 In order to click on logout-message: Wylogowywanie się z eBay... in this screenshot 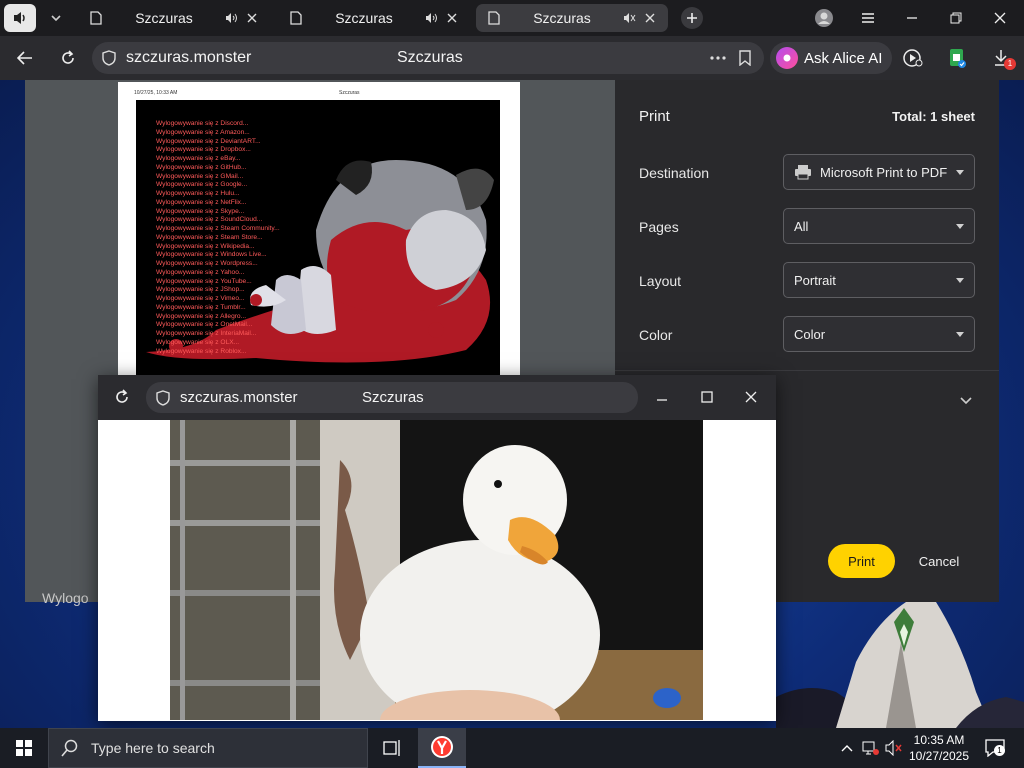, I will do `click(198, 158)`.